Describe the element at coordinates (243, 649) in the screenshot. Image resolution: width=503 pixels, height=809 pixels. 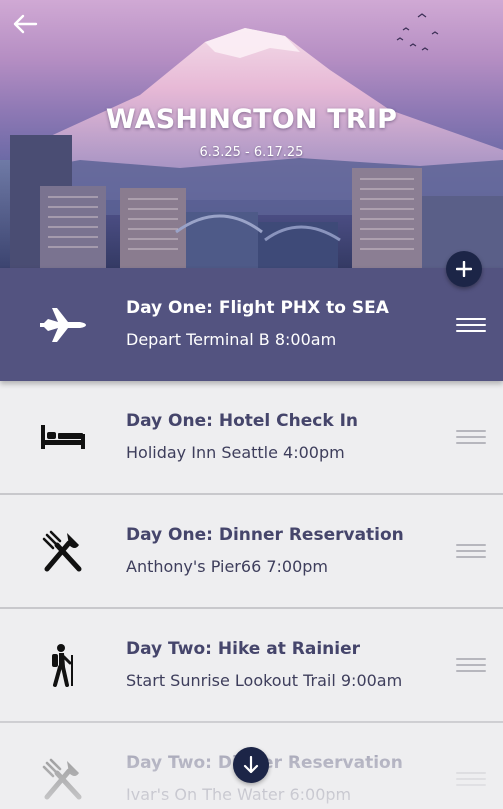
I see `item-title: Day Two: Hike at Rainier` at that location.